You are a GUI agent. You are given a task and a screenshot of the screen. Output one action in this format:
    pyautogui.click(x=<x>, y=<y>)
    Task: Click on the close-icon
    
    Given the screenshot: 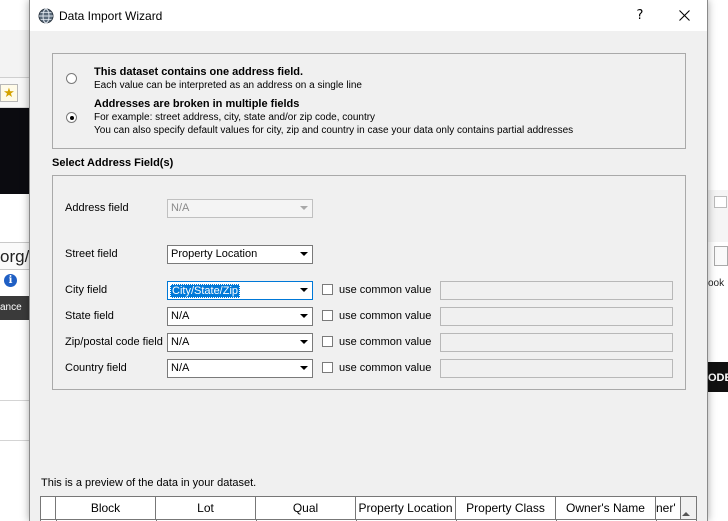 What is the action you would take?
    pyautogui.click(x=684, y=15)
    